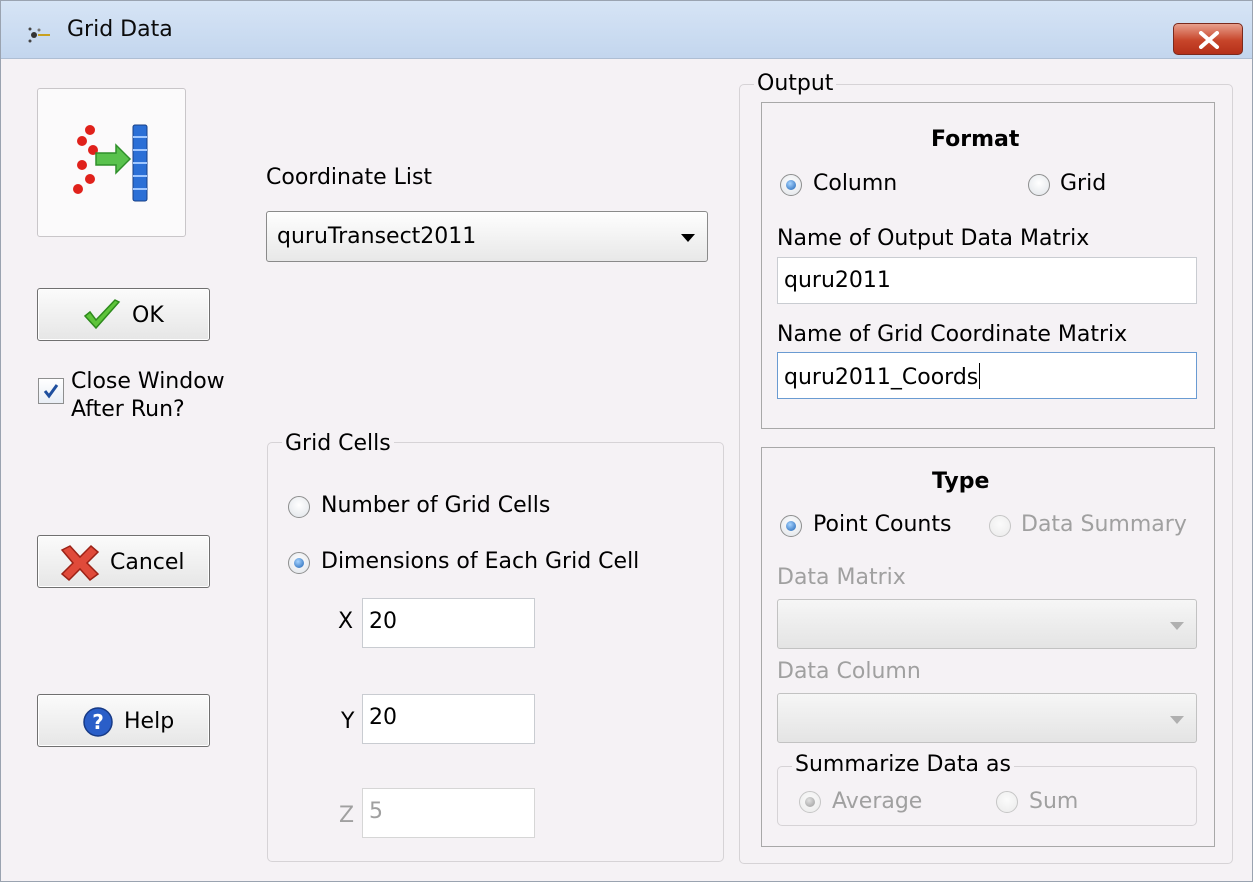  Describe the element at coordinates (626, 30) in the screenshot. I see `title-bar: Grid Data` at that location.